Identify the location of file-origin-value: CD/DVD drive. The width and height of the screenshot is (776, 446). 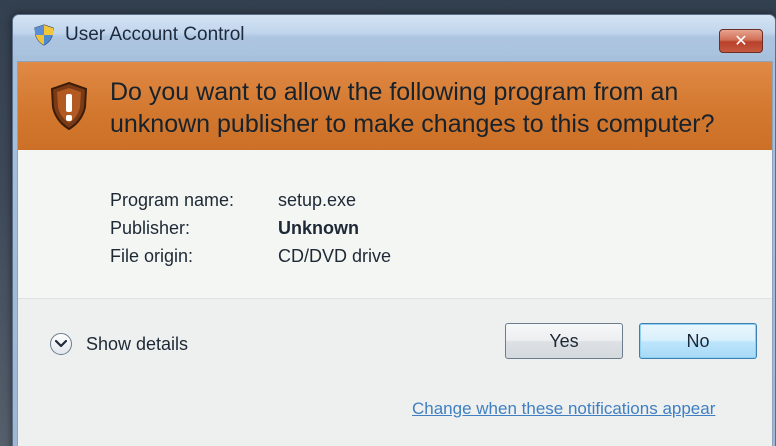
(335, 256).